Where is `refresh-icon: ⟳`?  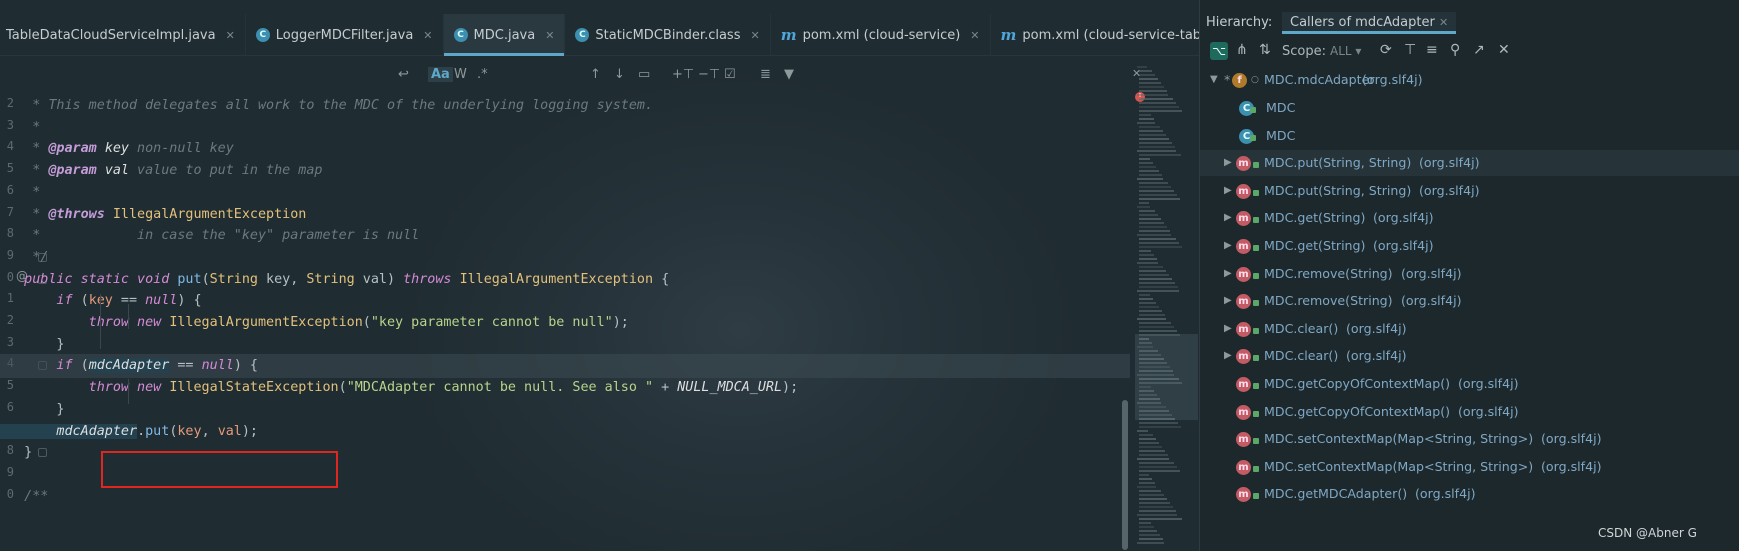
refresh-icon: ⟳ is located at coordinates (1386, 50).